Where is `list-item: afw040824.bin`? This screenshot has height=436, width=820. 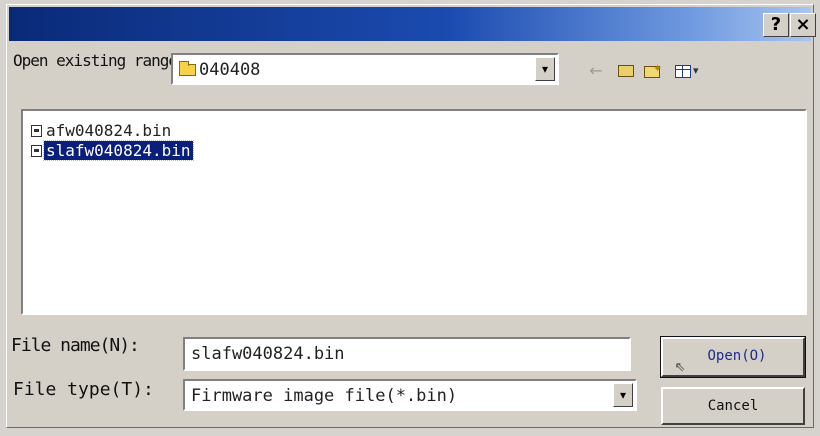
list-item: afw040824.bin is located at coordinates (102, 131).